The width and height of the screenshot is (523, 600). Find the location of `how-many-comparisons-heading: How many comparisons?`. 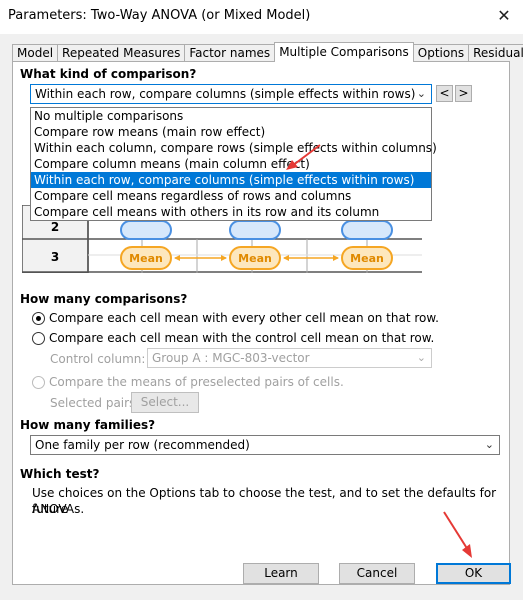

how-many-comparisons-heading: How many comparisons? is located at coordinates (104, 299).